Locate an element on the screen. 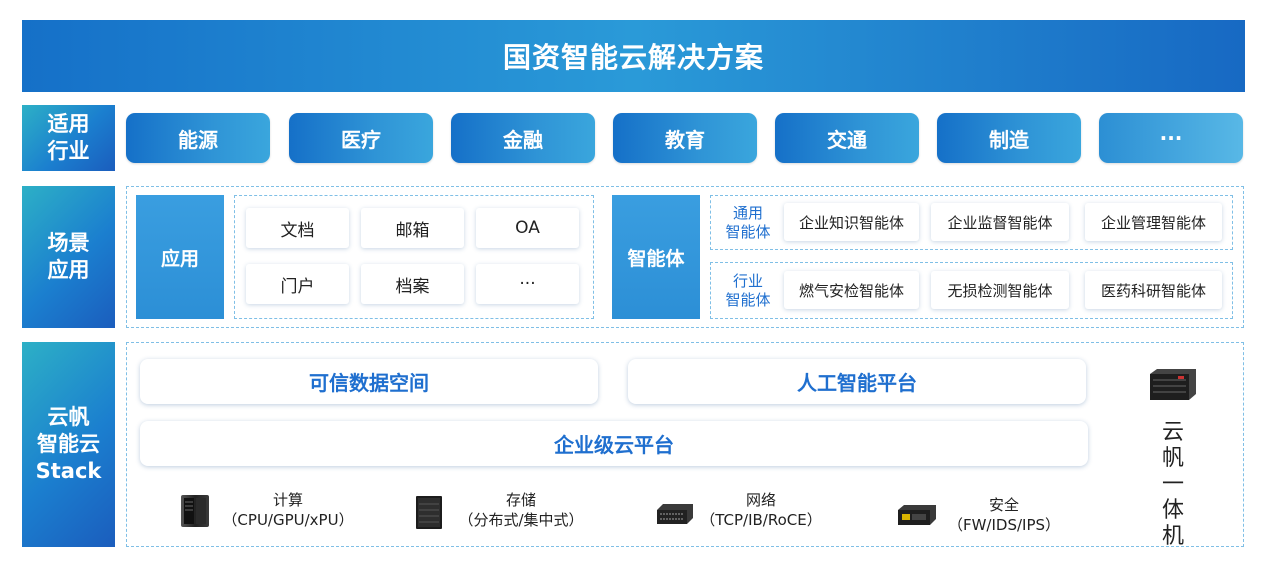 This screenshot has height=570, width=1268. industry-pill: 交通 is located at coordinates (847, 138).